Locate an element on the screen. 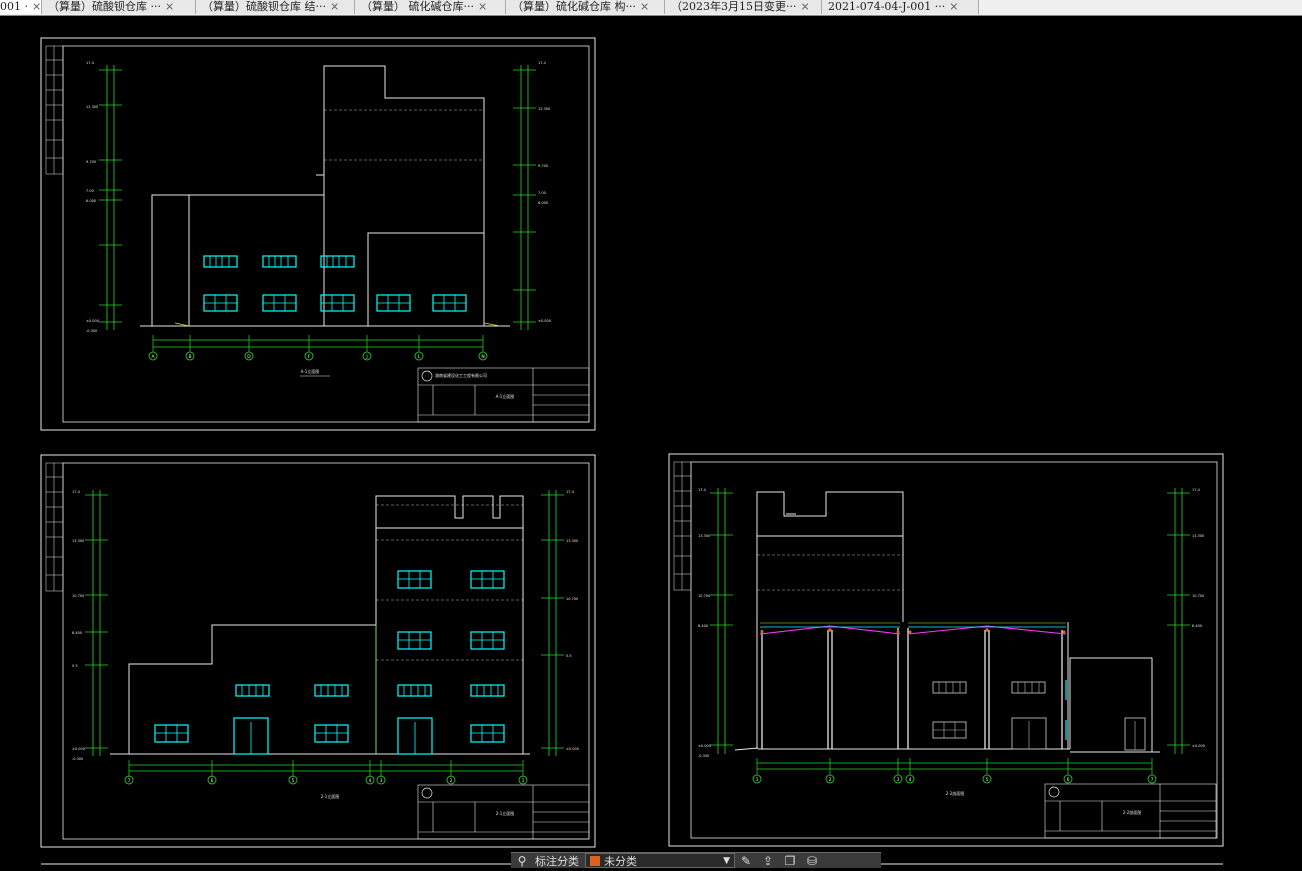  tab-label: 001 · is located at coordinates (14, 6).